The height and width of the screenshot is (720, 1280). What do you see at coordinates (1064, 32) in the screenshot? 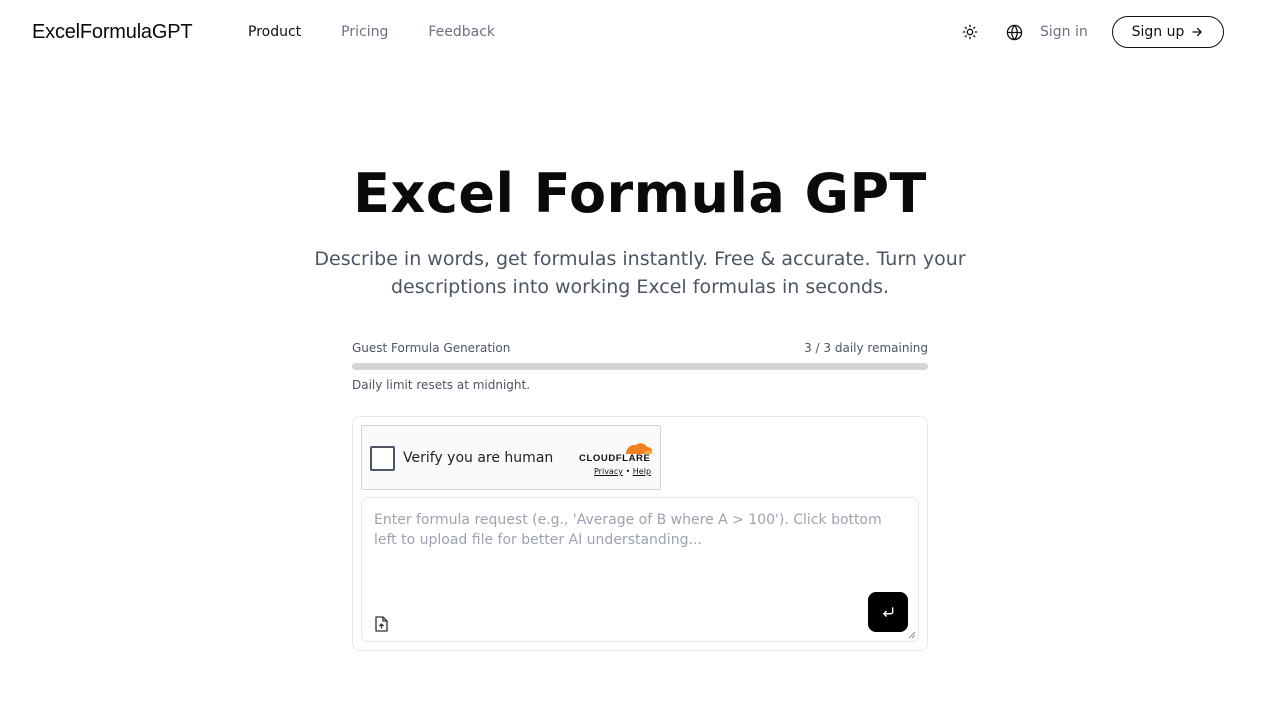
I see `sign-in-link: Sign in` at bounding box center [1064, 32].